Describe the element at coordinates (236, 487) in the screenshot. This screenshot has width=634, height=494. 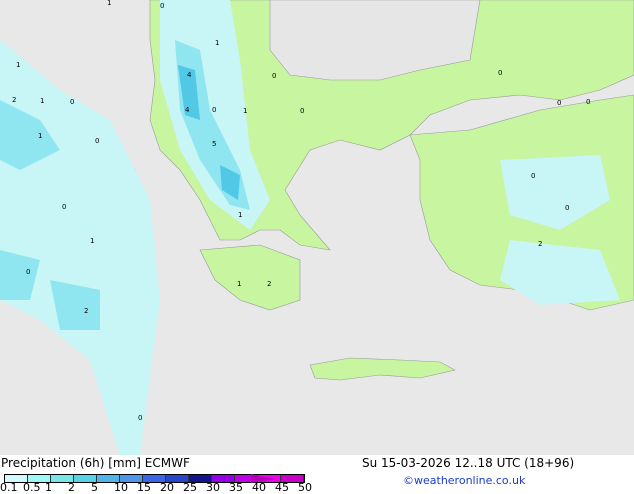
I see `legend-tick: 35` at that location.